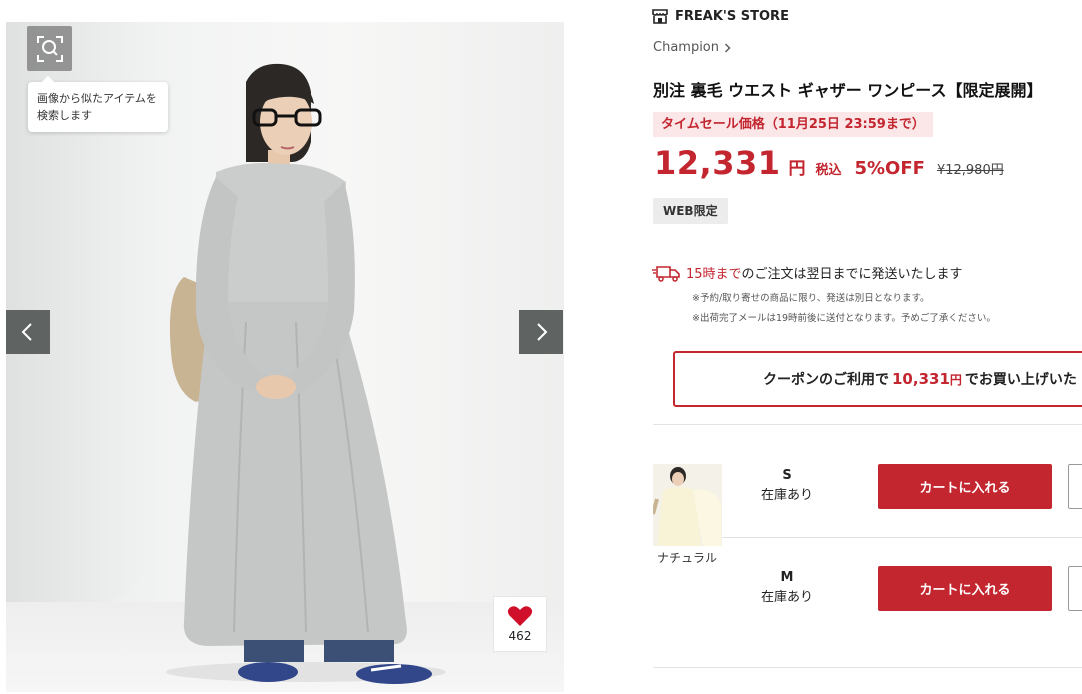 The image size is (1082, 694). I want to click on favorite-button: 462, so click(520, 624).